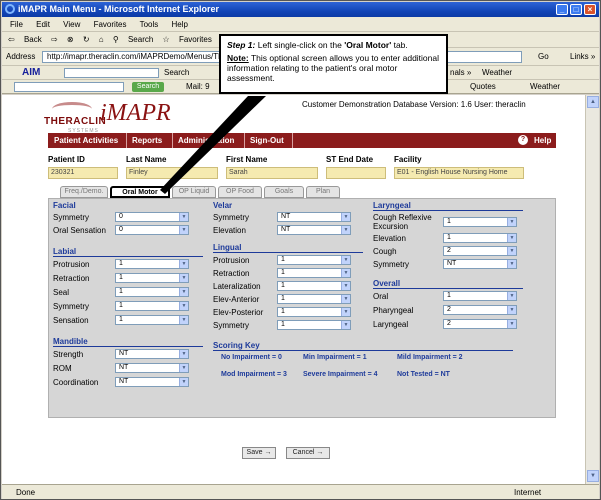 This screenshot has height=500, width=601. I want to click on lingual-elev-posterior-select: 1 ▼, so click(314, 312).